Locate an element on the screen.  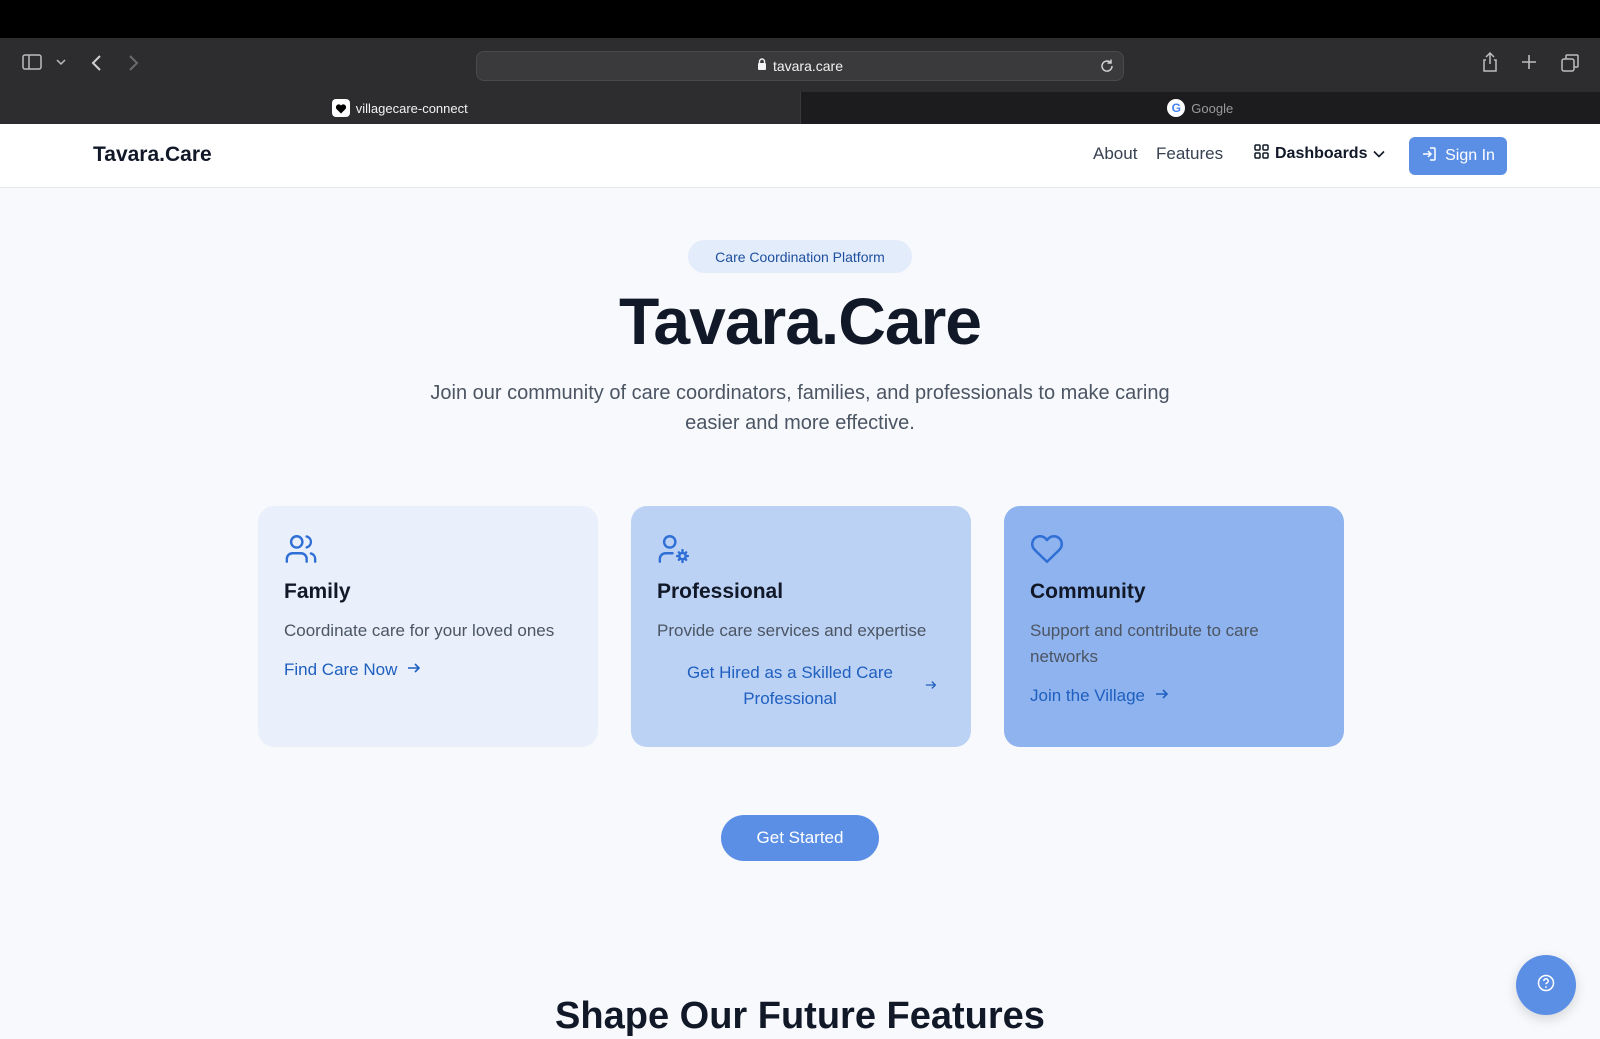
forward-icon is located at coordinates (134, 63).